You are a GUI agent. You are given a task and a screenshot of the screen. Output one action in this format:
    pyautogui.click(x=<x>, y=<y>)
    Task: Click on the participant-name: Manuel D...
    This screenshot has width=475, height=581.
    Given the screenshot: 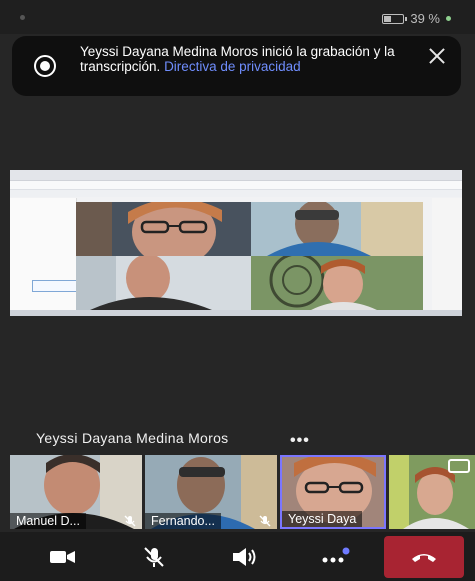 What is the action you would take?
    pyautogui.click(x=48, y=521)
    